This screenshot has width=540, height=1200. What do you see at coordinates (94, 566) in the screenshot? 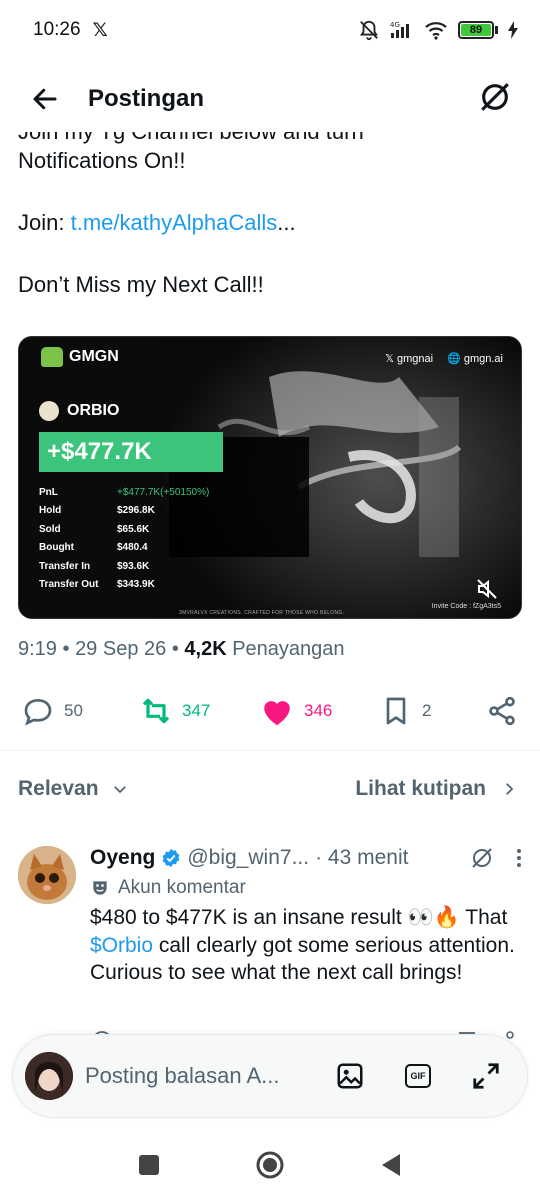
I see `stat-row: Transfer In $93.6K` at bounding box center [94, 566].